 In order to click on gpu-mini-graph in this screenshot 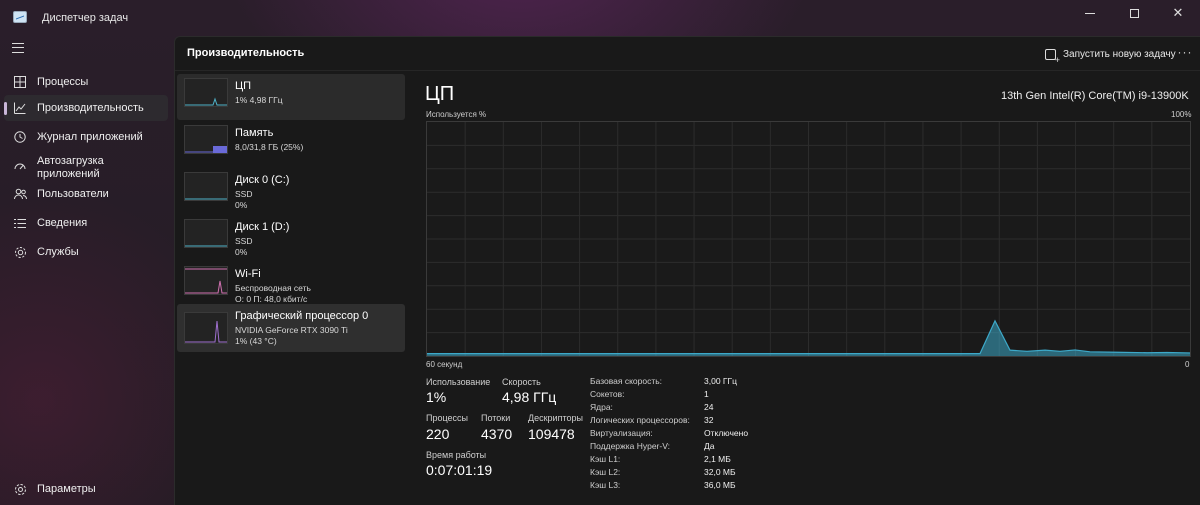, I will do `click(206, 328)`.